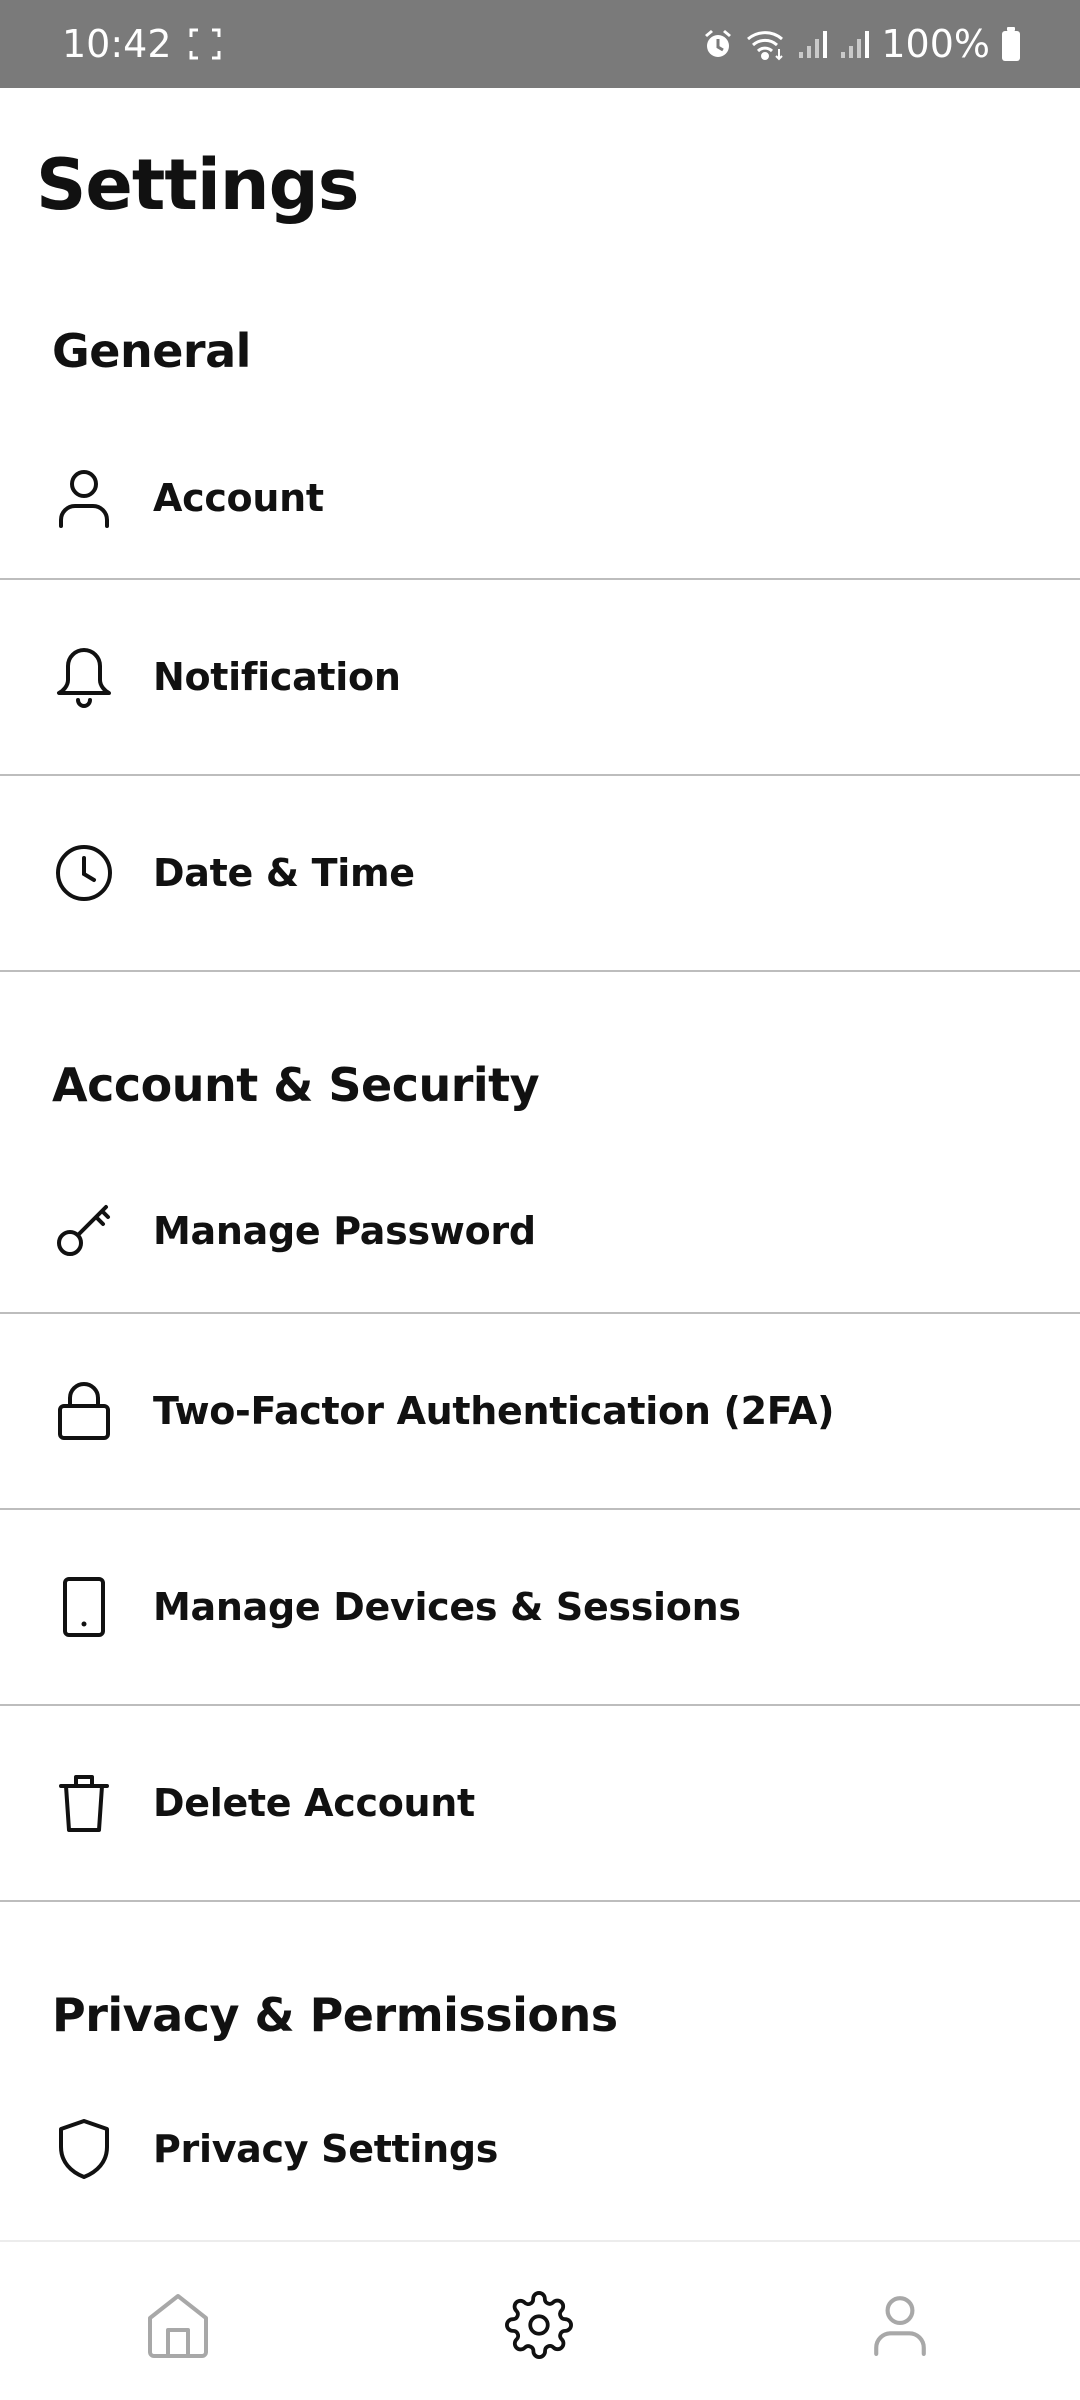  Describe the element at coordinates (84, 677) in the screenshot. I see `bell-icon` at that location.